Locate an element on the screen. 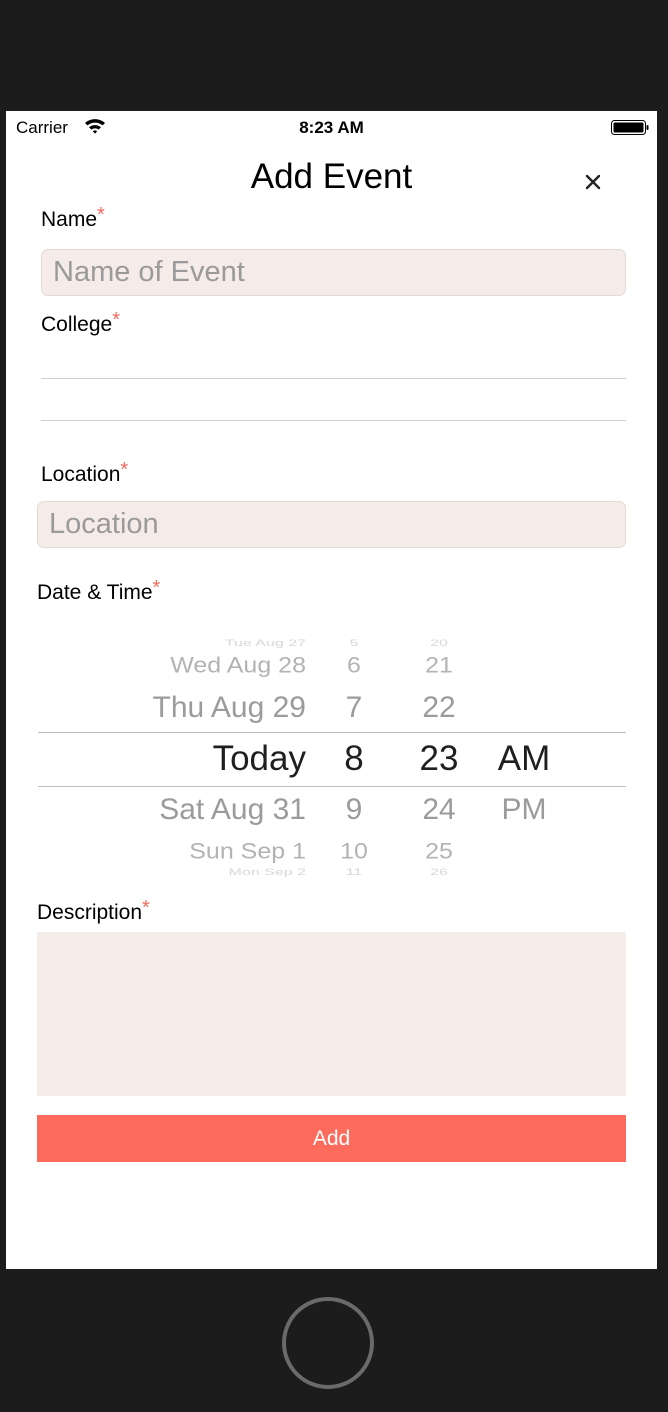 This screenshot has width=668, height=1412. picker-minute-selected: 23 is located at coordinates (439, 759).